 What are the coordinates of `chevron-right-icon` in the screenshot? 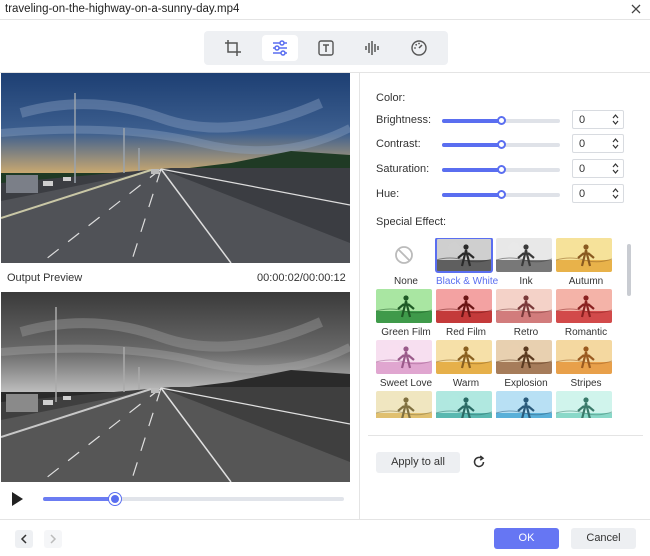 It's located at (53, 539).